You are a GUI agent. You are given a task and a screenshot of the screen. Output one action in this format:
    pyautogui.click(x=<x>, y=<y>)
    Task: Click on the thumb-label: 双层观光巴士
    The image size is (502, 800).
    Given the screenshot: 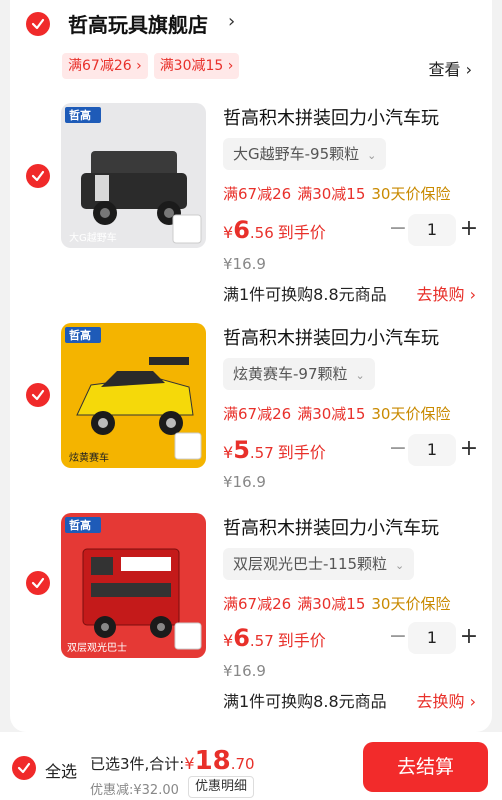 What is the action you would take?
    pyautogui.click(x=97, y=647)
    